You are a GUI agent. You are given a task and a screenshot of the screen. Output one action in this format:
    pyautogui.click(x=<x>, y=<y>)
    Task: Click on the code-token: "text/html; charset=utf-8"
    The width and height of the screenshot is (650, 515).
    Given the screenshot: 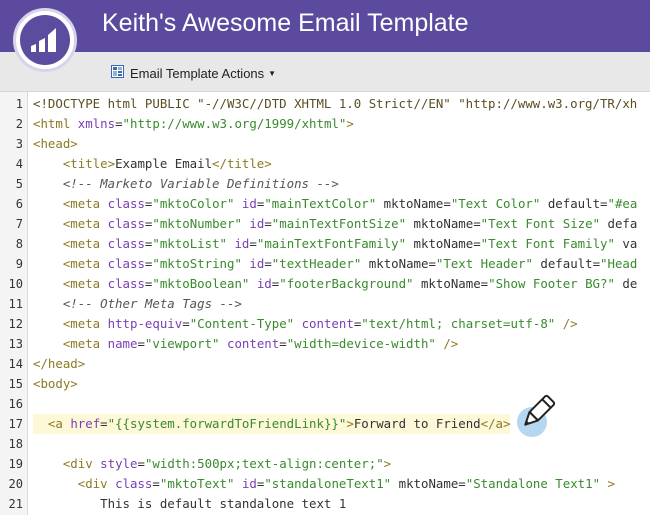 What is the action you would take?
    pyautogui.click(x=458, y=323)
    